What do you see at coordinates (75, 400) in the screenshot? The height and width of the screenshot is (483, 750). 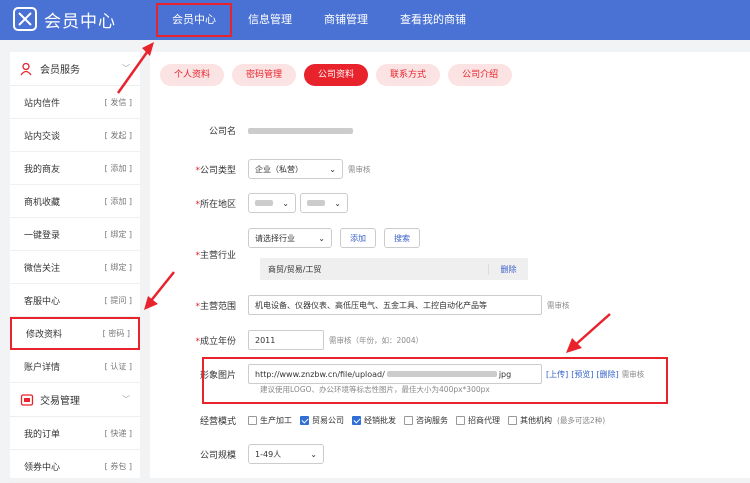 I see `sidebar-section-trade: 交易管理 ﹀` at bounding box center [75, 400].